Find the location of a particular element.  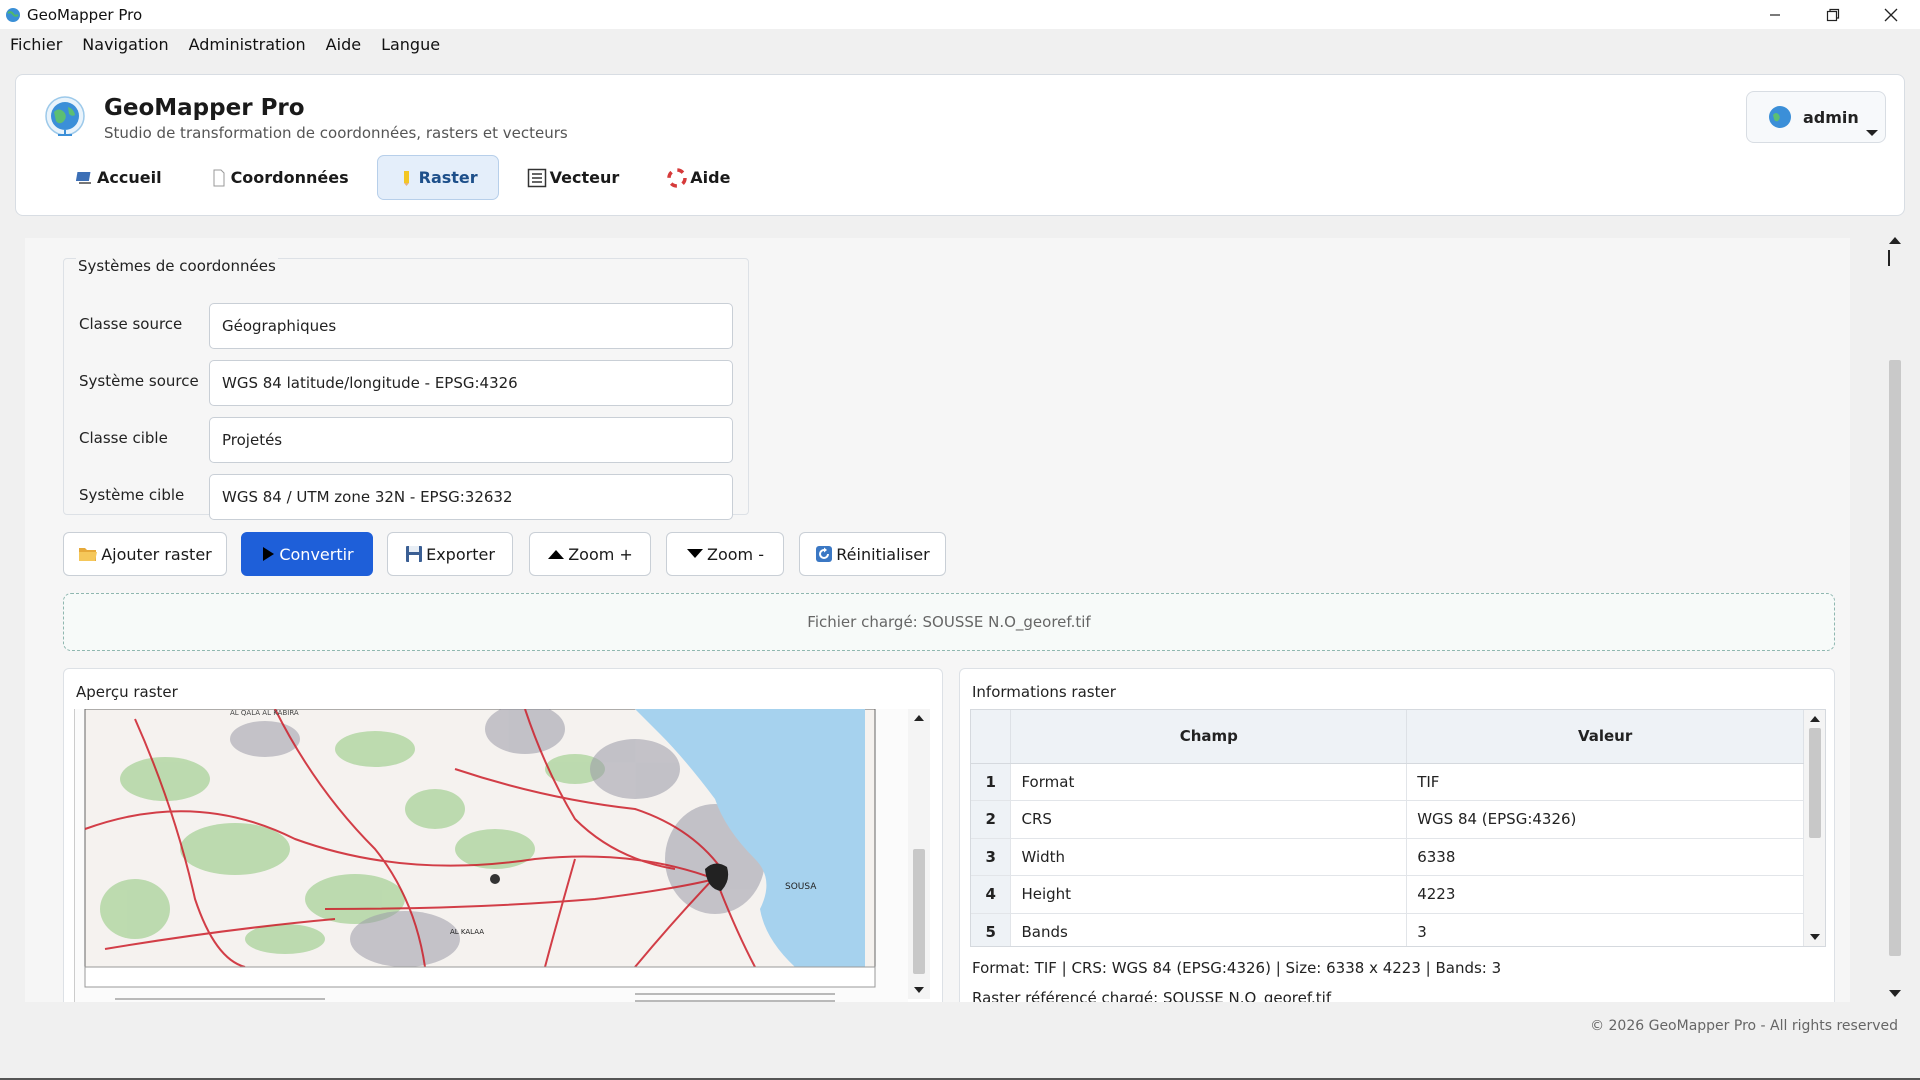

row-number: 3 is located at coordinates (991, 857).